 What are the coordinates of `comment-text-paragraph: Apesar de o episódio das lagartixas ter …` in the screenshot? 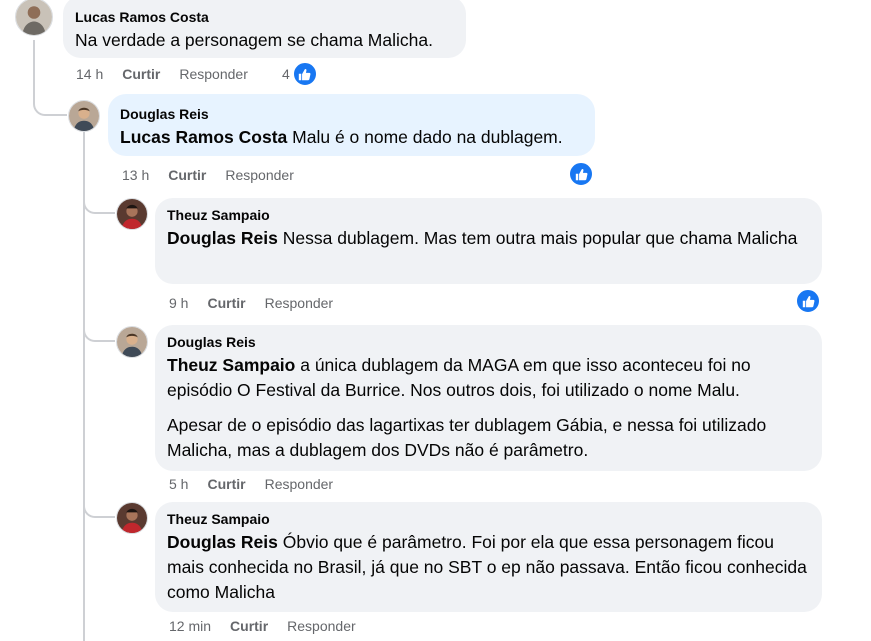 It's located at (467, 437).